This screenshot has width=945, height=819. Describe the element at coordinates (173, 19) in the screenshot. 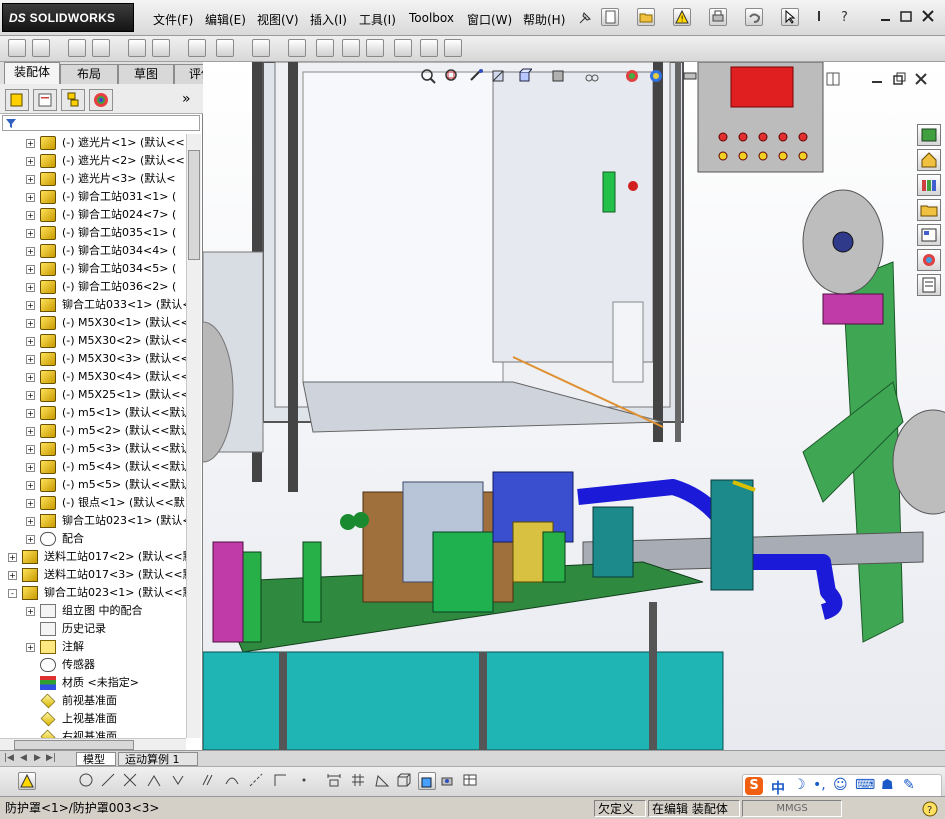

I see `menu-file: 文件(F)` at that location.